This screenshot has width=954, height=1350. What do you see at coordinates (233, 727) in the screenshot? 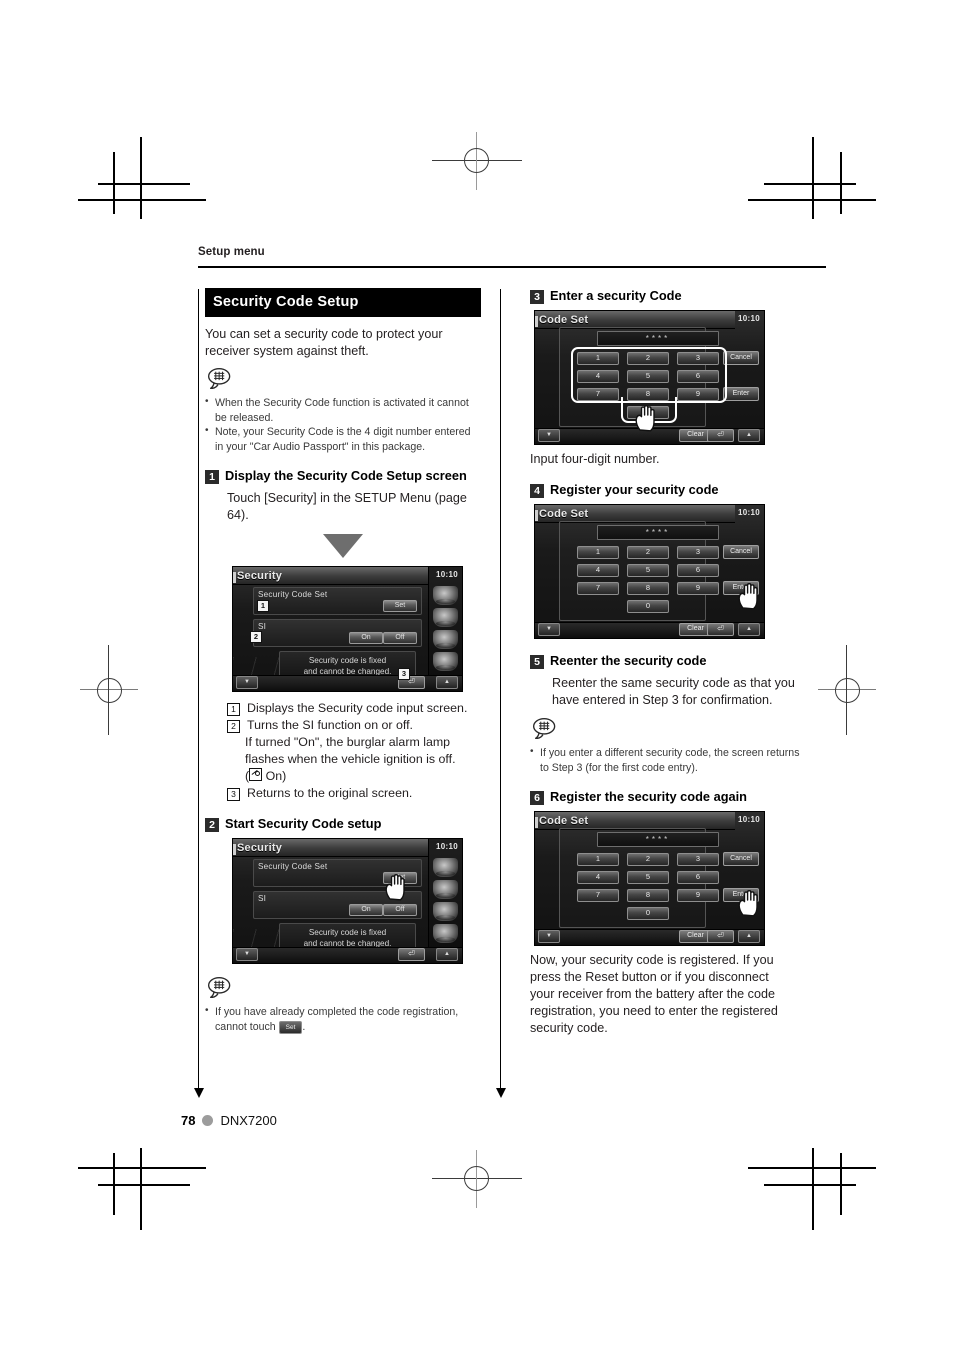
I see `callout-number: 2` at bounding box center [233, 727].